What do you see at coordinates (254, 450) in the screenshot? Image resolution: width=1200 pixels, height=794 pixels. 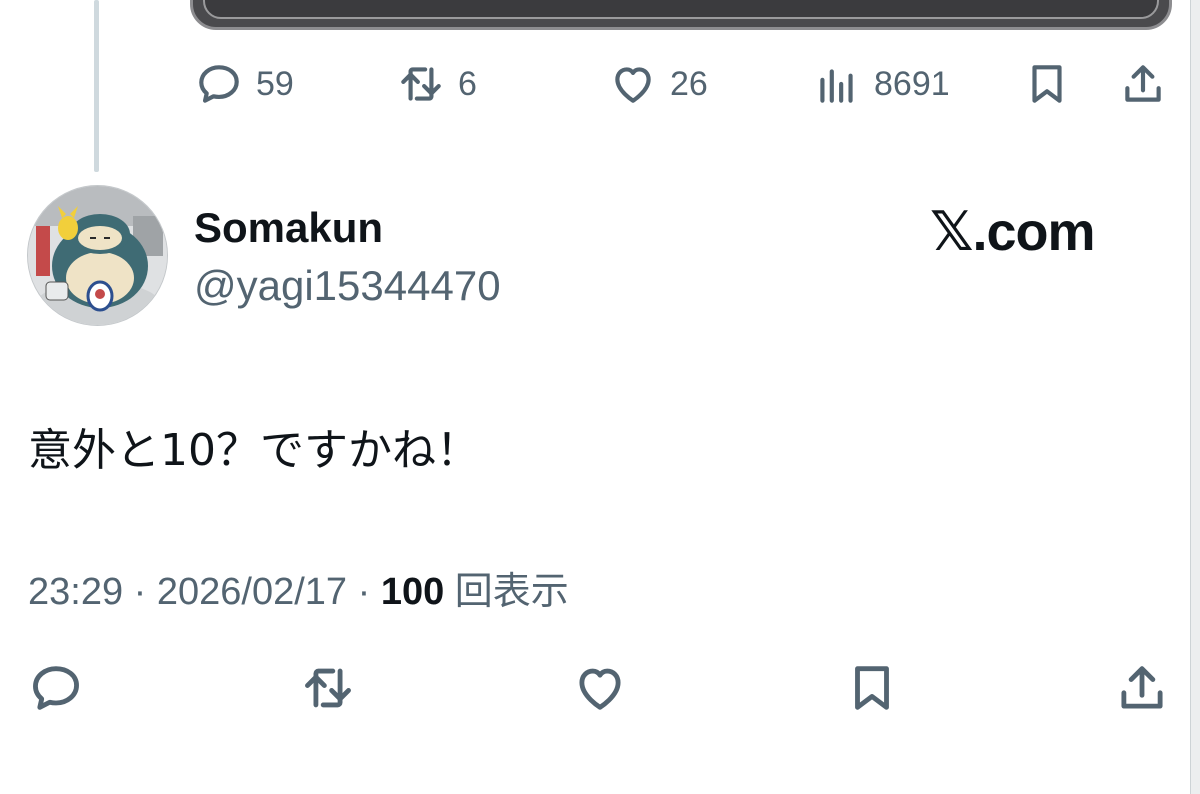 I see `tweet-text: 意外と10？ですかね！` at bounding box center [254, 450].